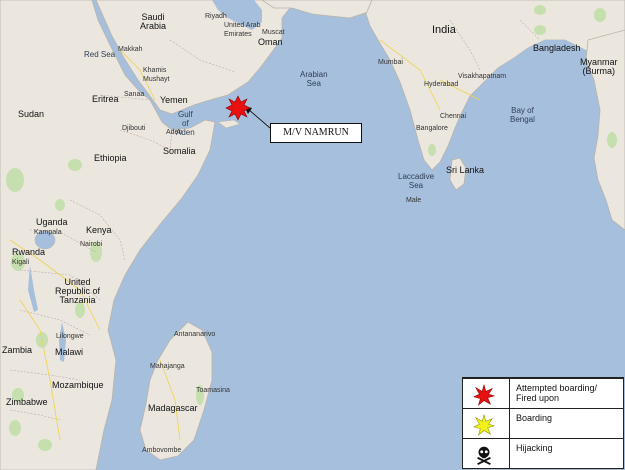 This screenshot has width=625, height=470. I want to click on label-malawi: Malawi, so click(69, 352).